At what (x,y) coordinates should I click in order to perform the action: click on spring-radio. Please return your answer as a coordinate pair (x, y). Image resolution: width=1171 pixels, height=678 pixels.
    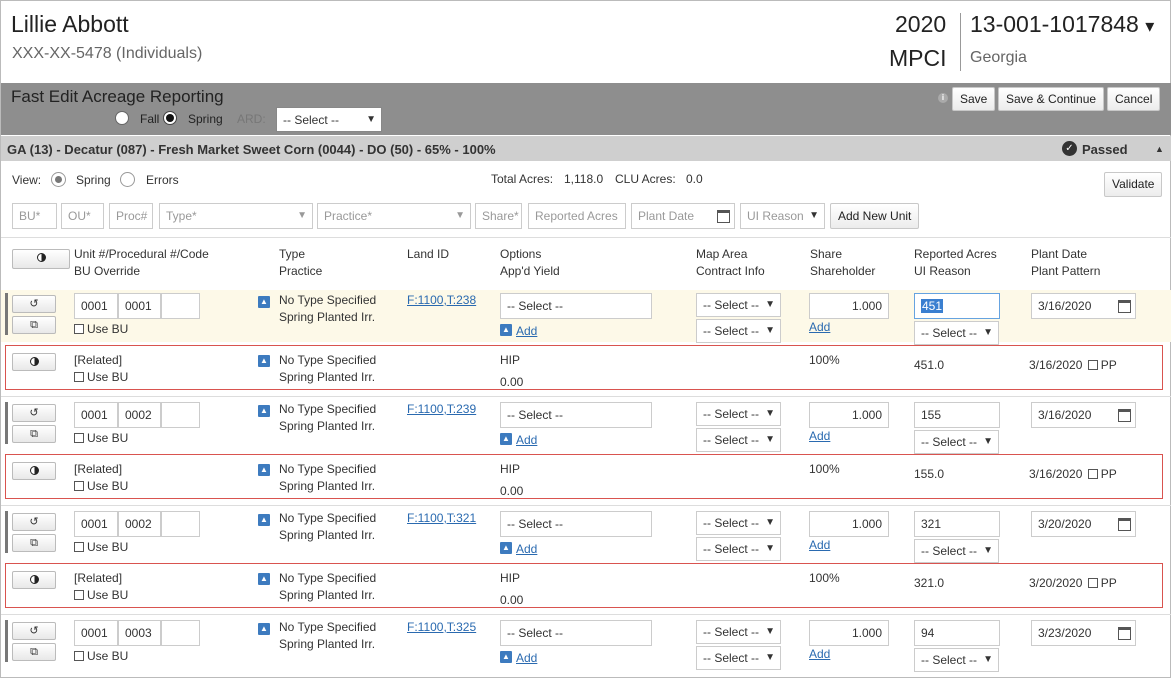
    Looking at the image, I should click on (170, 118).